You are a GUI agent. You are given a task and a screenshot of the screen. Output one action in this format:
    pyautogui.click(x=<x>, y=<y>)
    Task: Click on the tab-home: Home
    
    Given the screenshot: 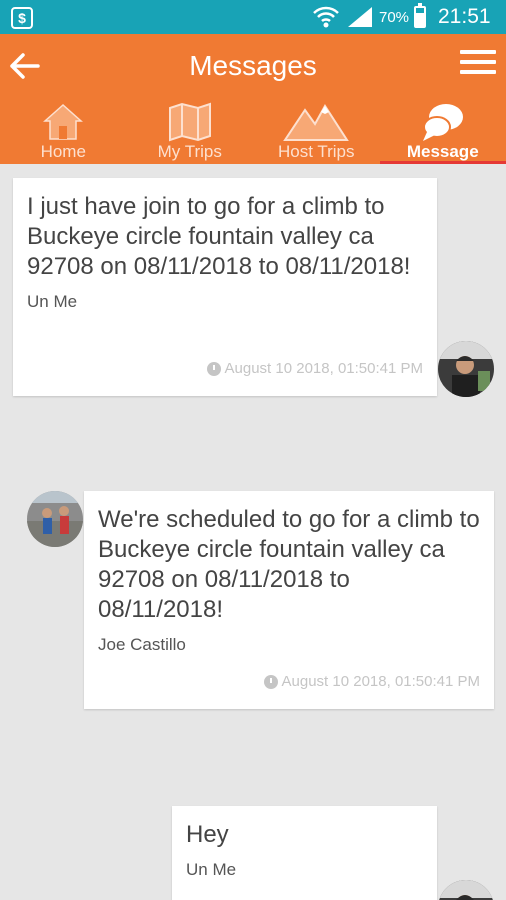 What is the action you would take?
    pyautogui.click(x=63, y=132)
    